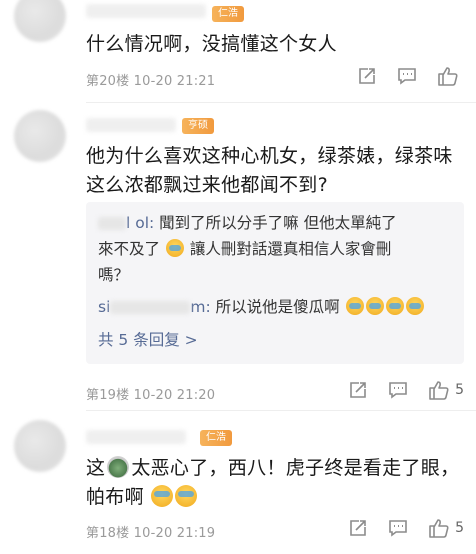 The image size is (476, 554). Describe the element at coordinates (151, 81) in the screenshot. I see `floor-time: 第20楼 10-20 21:21` at that location.